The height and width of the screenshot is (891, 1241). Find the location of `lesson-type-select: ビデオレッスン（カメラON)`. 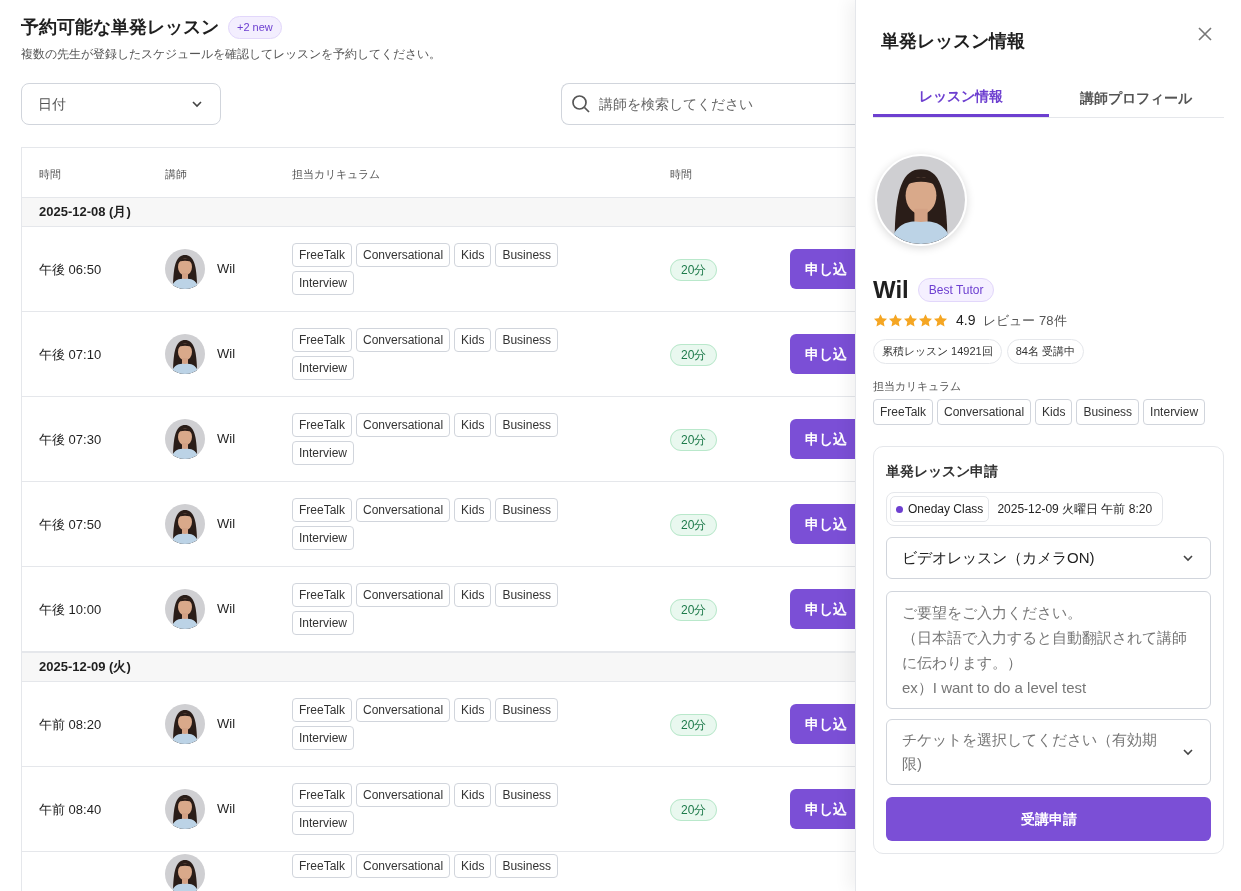

lesson-type-select: ビデオレッスン（カメラON) is located at coordinates (1048, 558).